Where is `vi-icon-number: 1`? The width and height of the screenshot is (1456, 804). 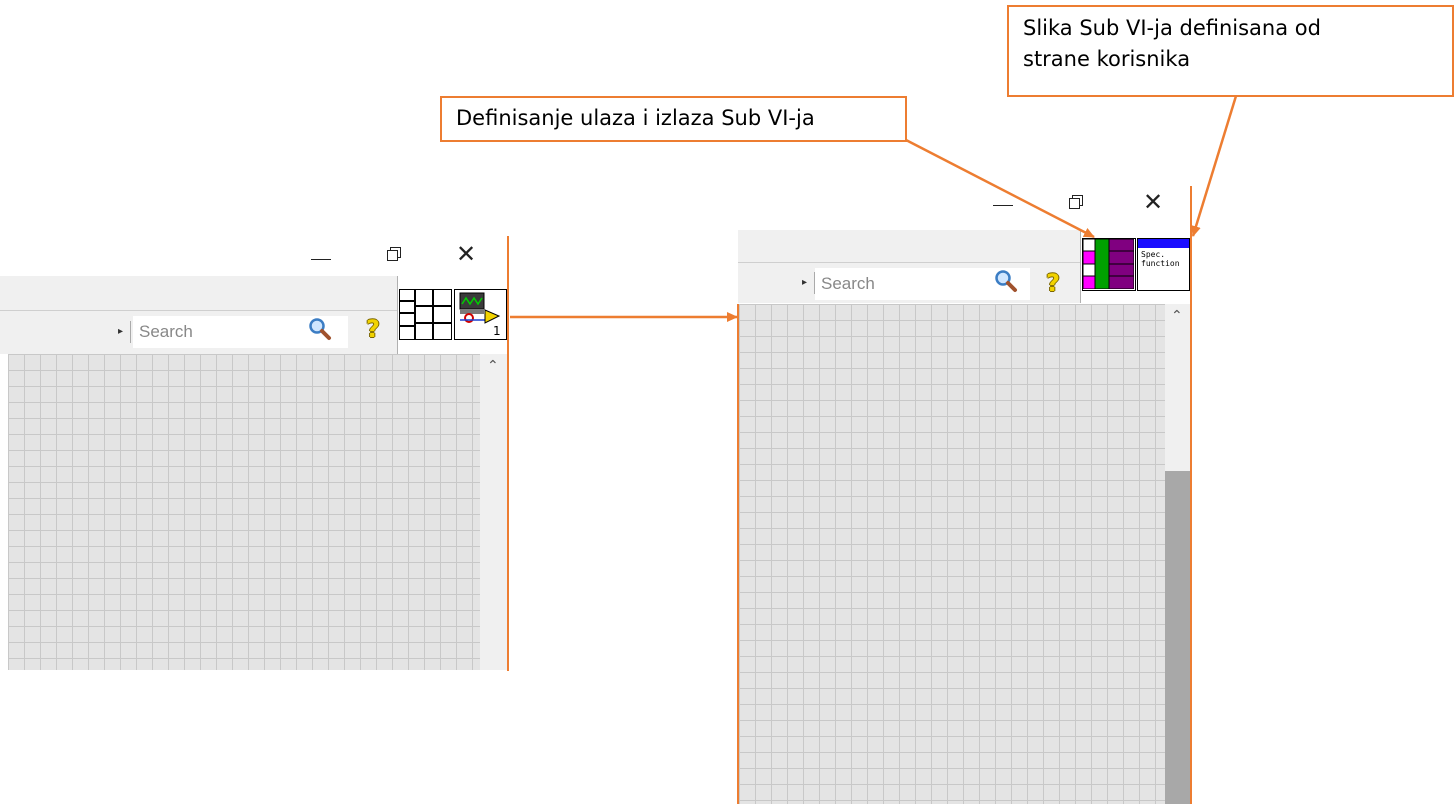 vi-icon-number: 1 is located at coordinates (497, 331).